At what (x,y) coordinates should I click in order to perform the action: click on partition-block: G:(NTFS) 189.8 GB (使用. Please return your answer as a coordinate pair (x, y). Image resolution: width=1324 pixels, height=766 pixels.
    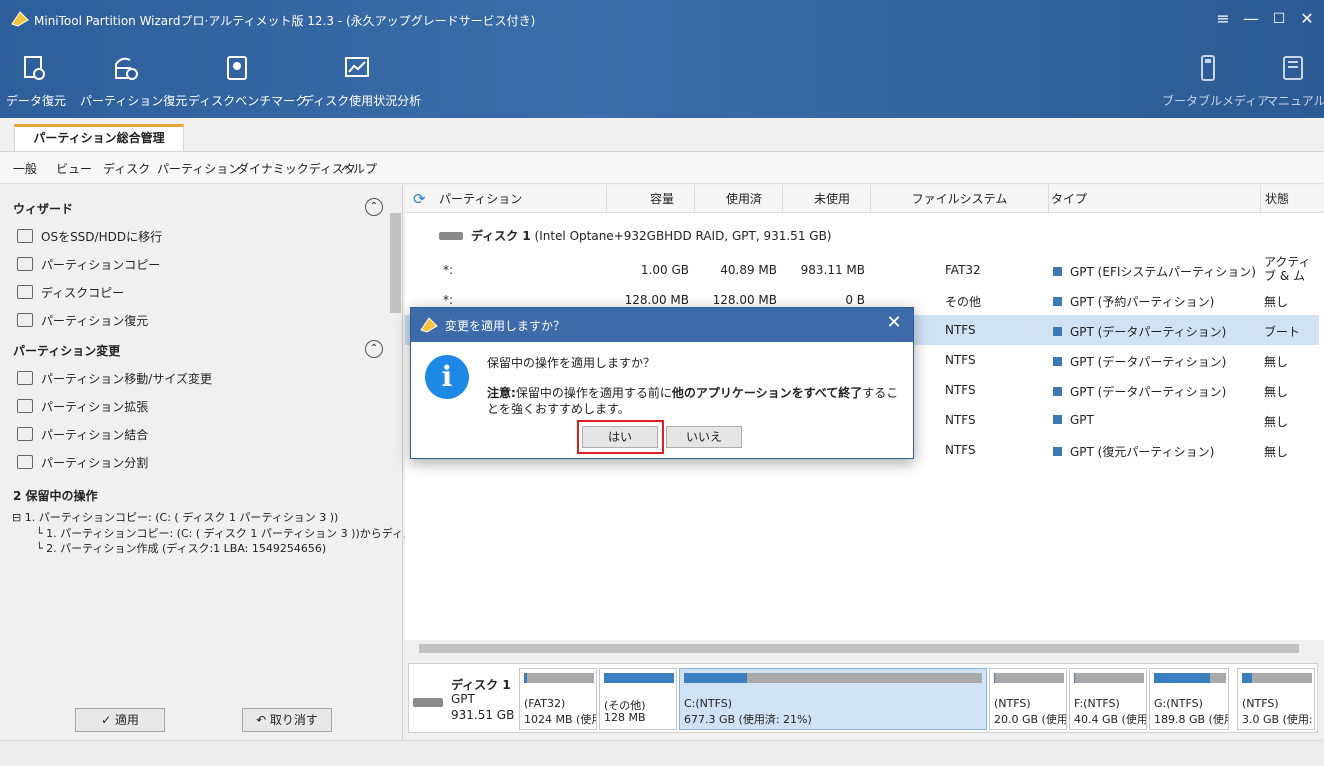
    Looking at the image, I should click on (1189, 699).